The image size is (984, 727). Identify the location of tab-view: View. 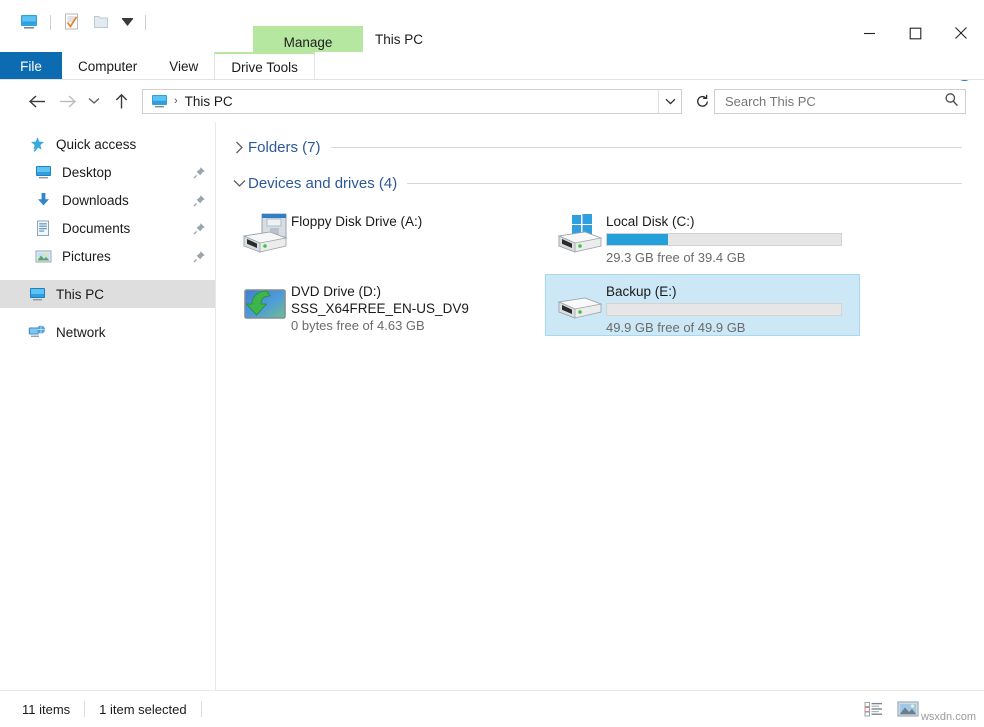
(183, 66).